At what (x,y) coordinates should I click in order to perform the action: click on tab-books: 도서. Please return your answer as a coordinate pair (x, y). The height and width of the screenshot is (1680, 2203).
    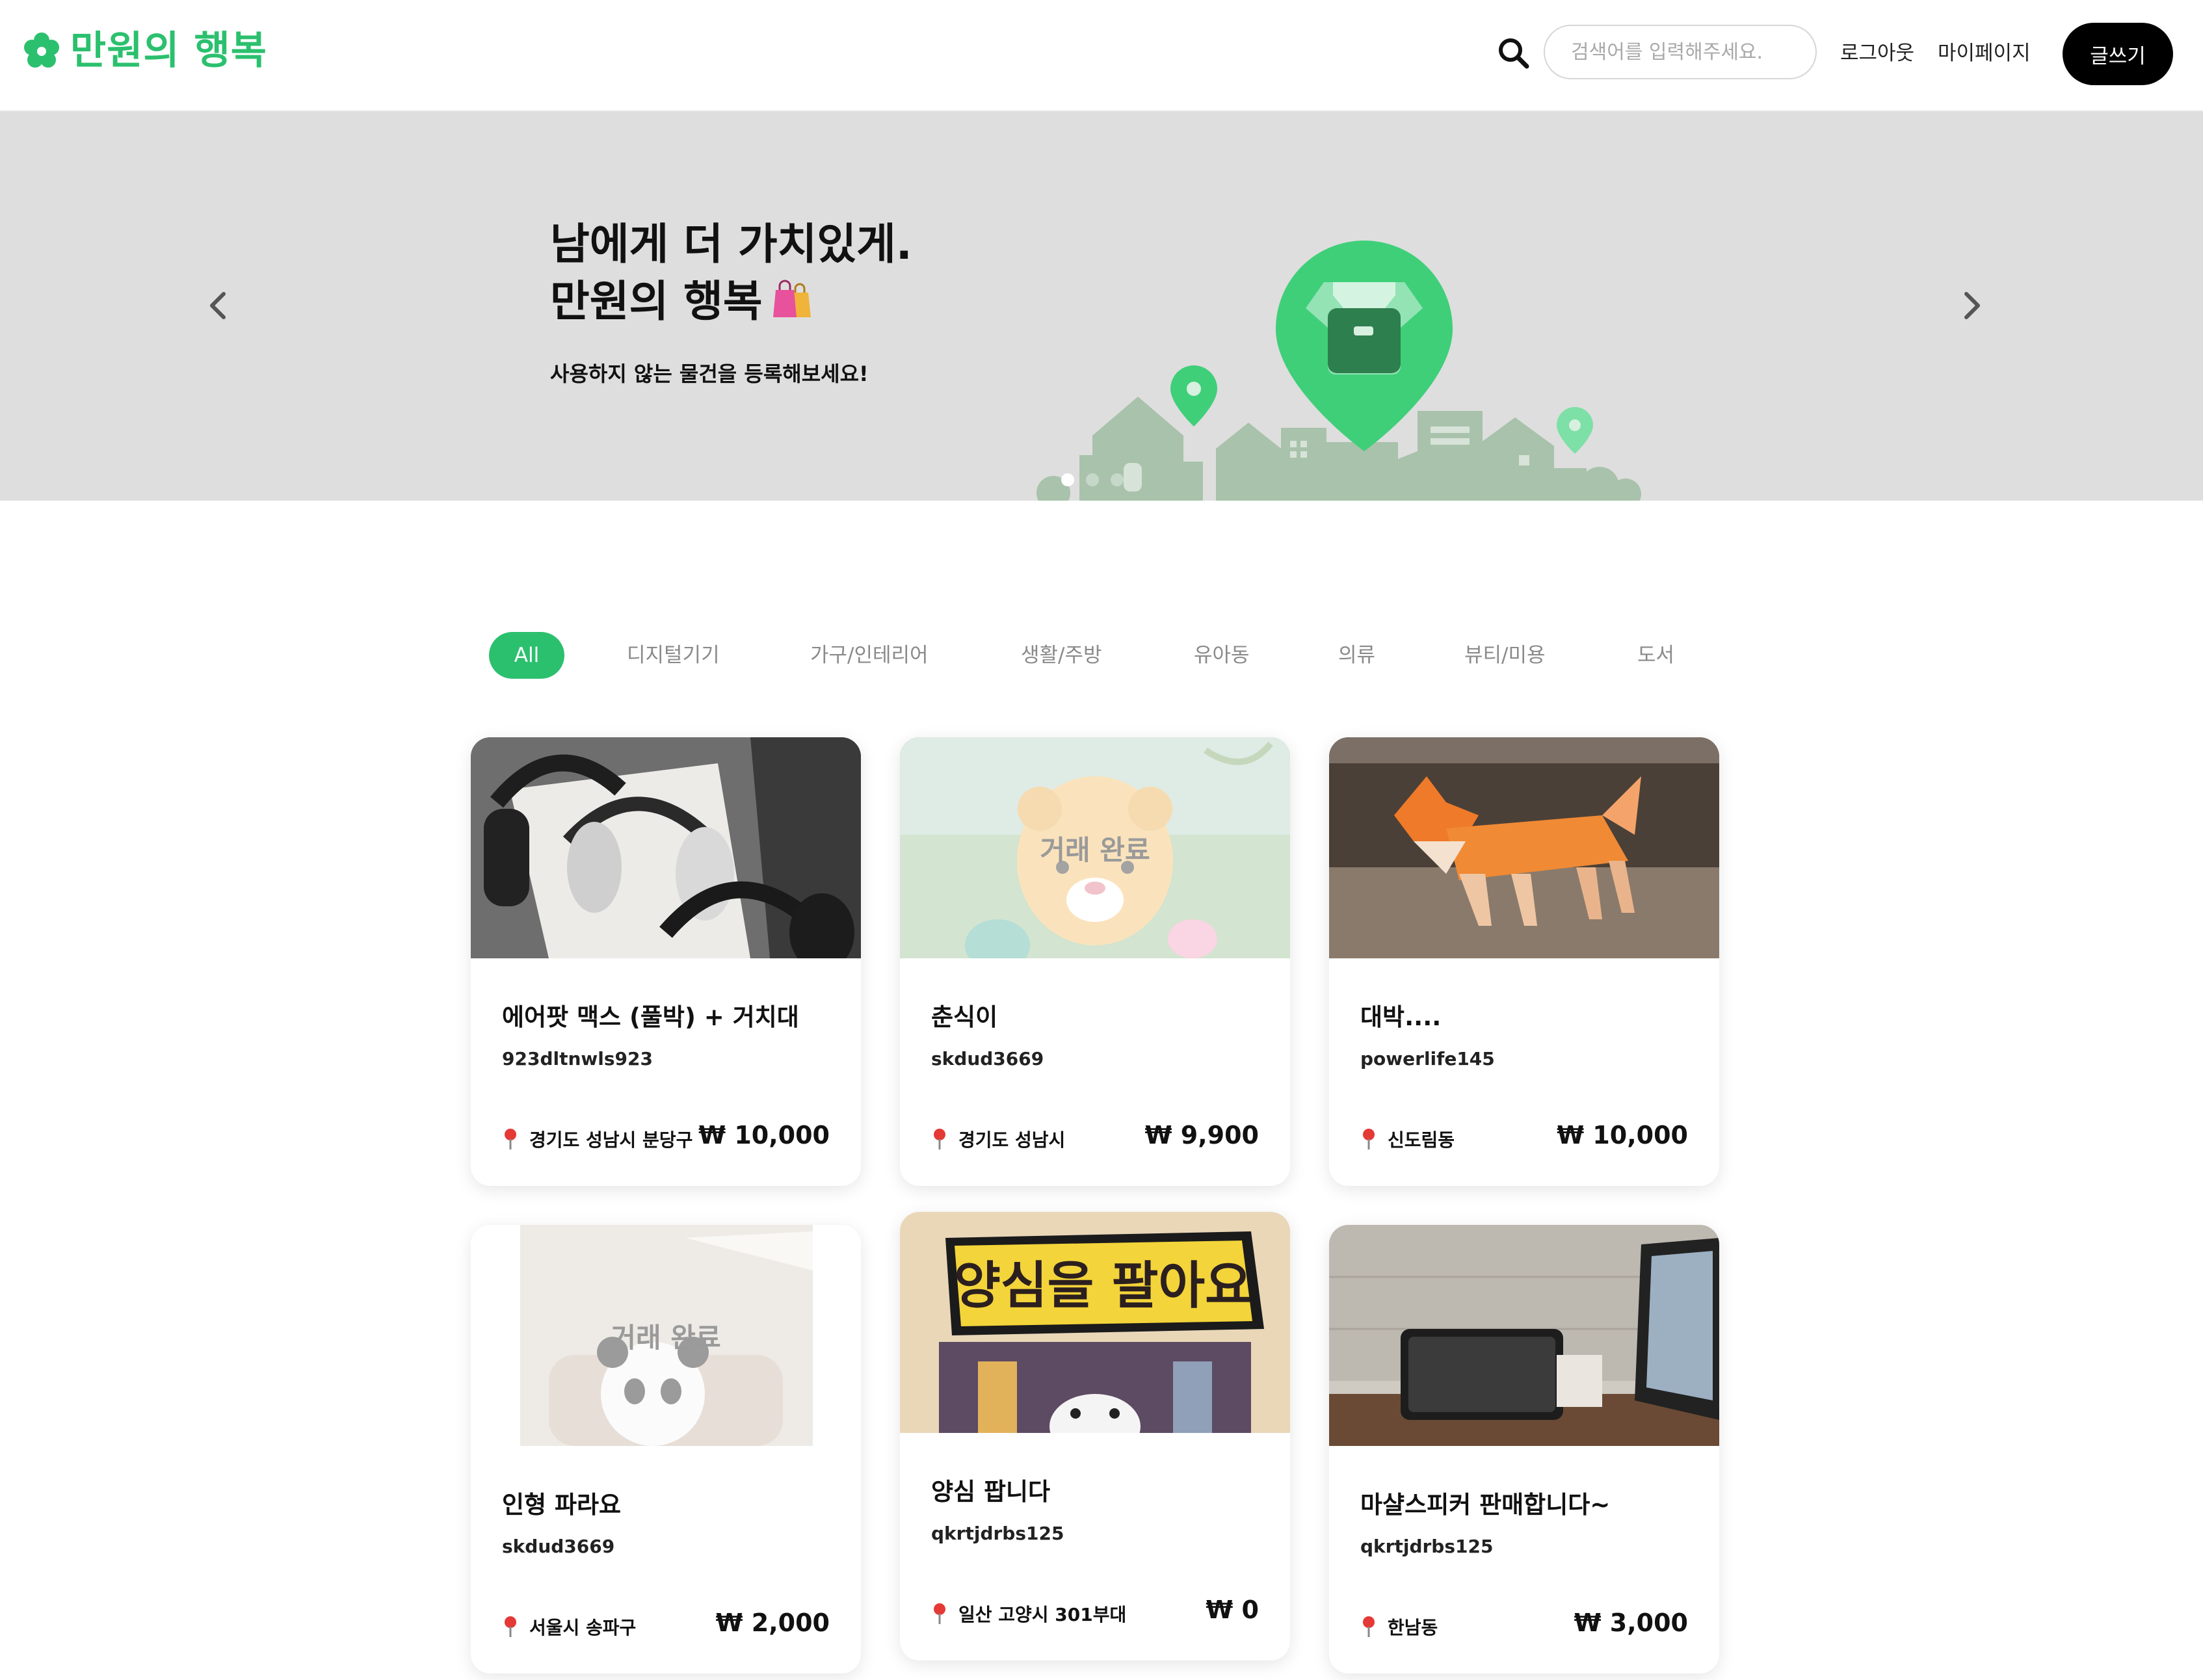
    Looking at the image, I should click on (1655, 655).